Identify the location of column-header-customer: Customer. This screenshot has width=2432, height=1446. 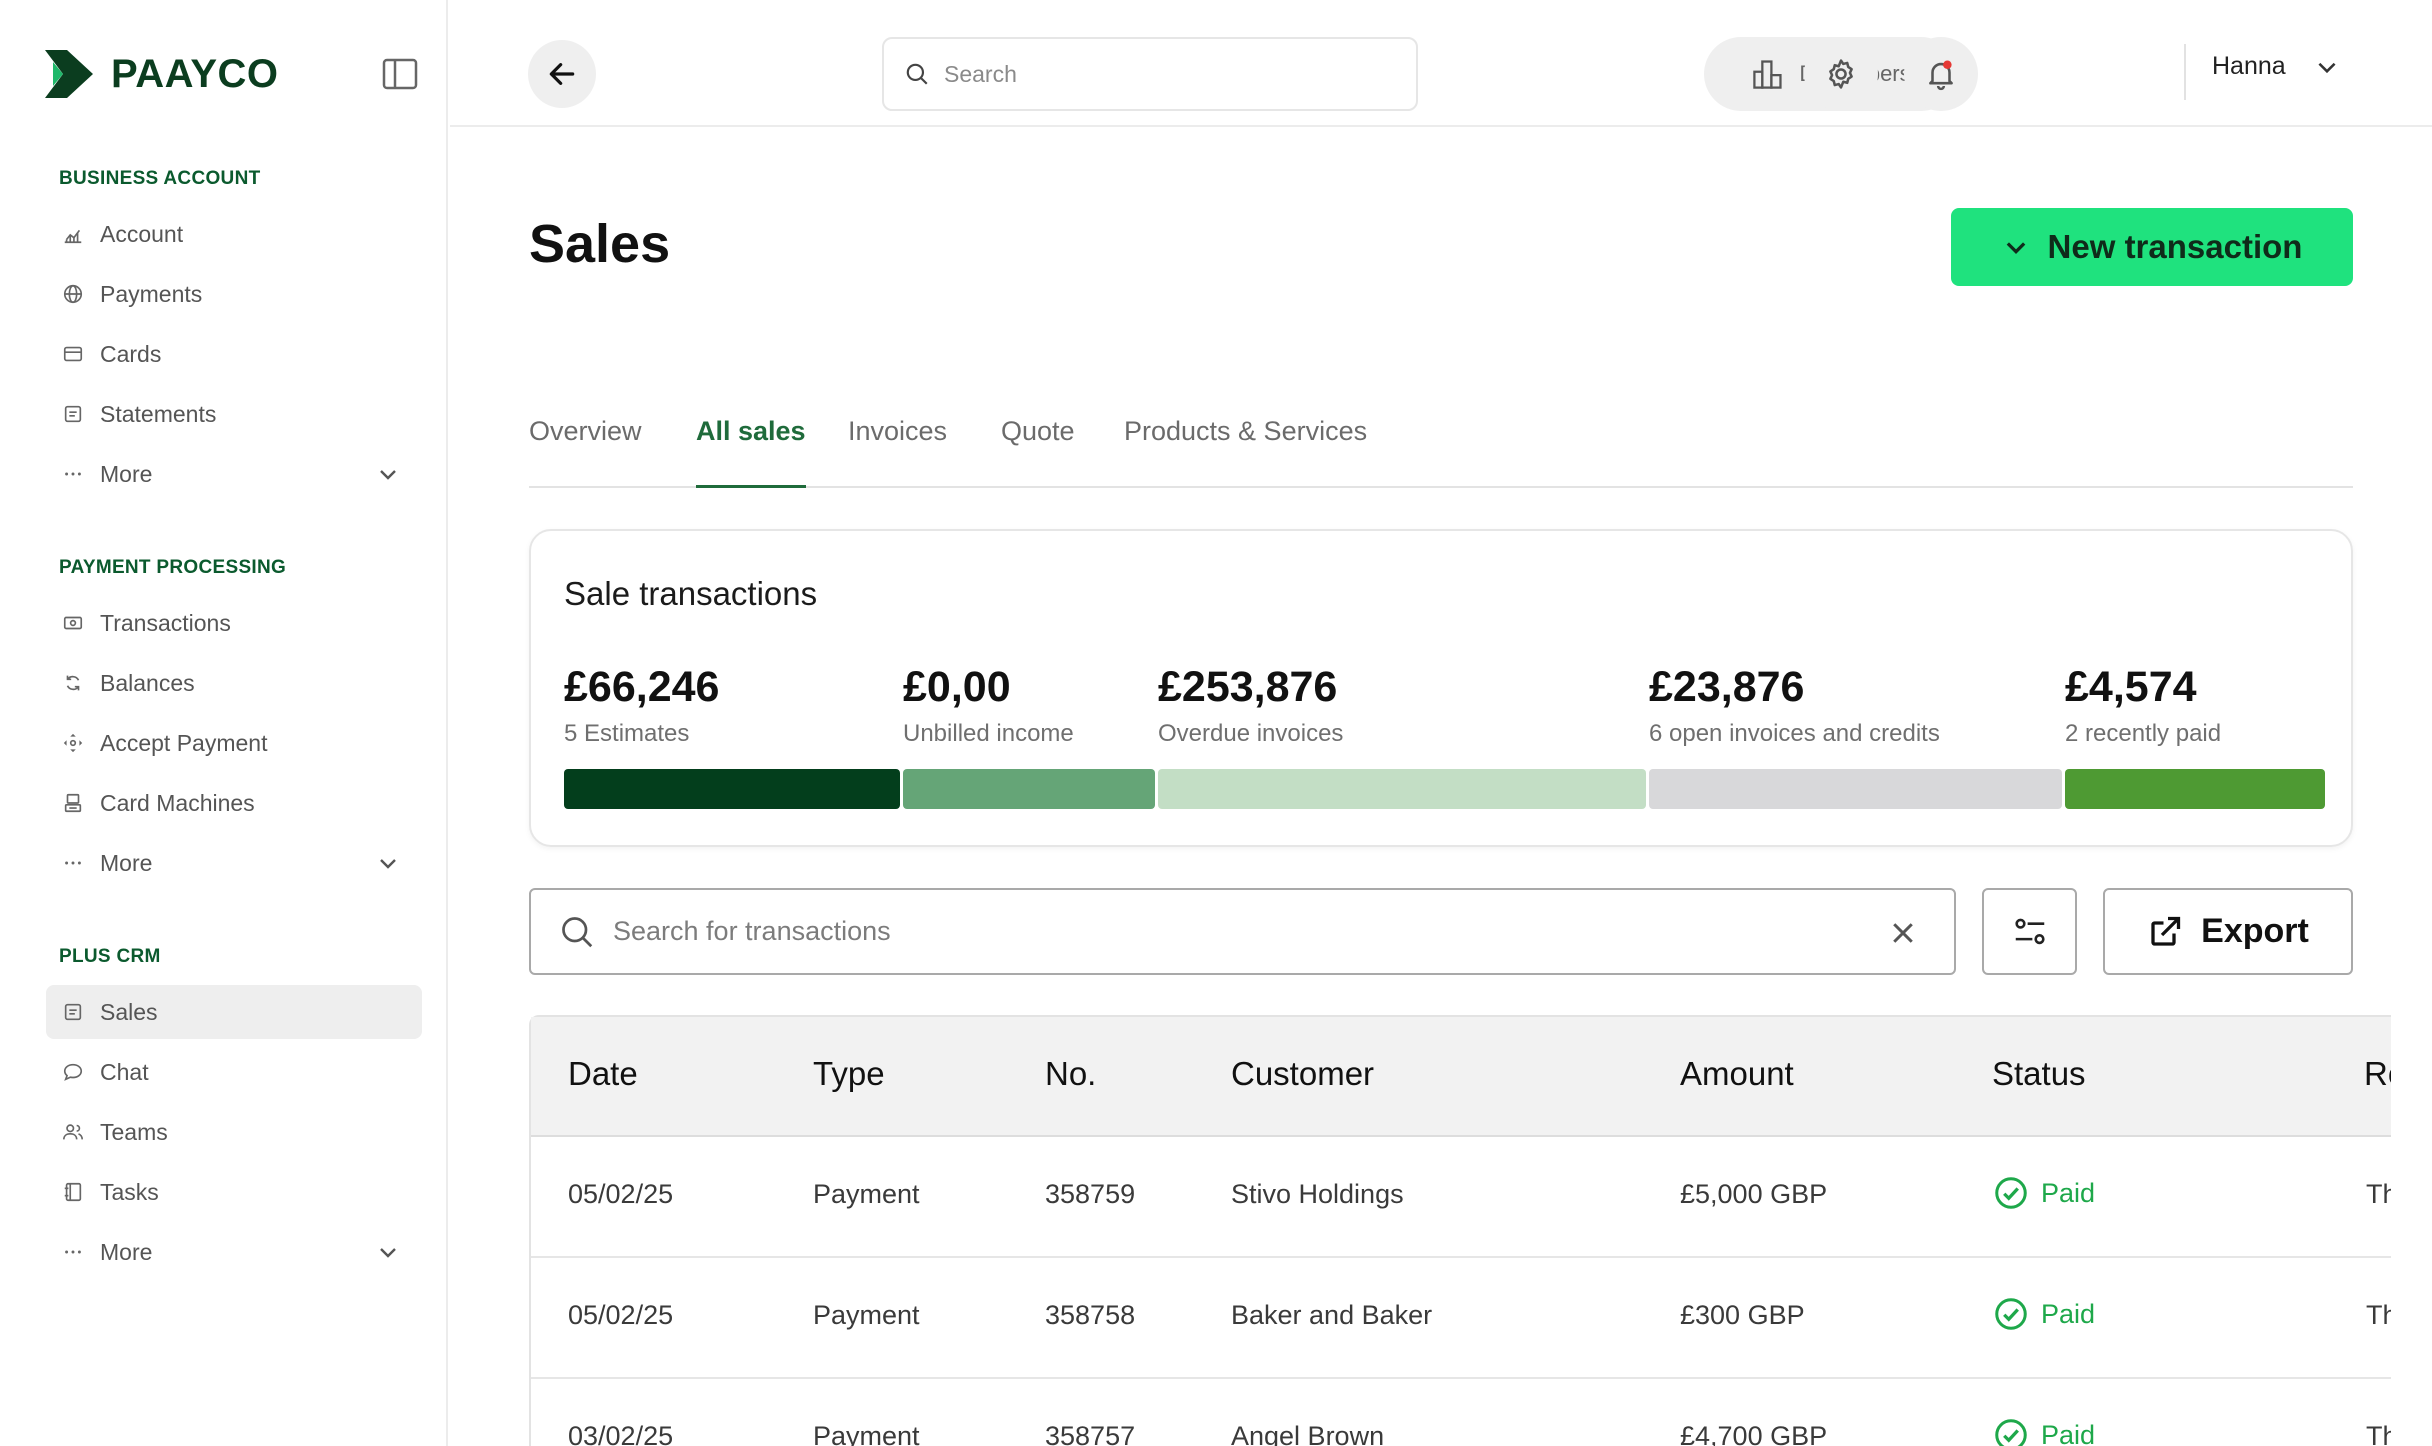
(1302, 1074).